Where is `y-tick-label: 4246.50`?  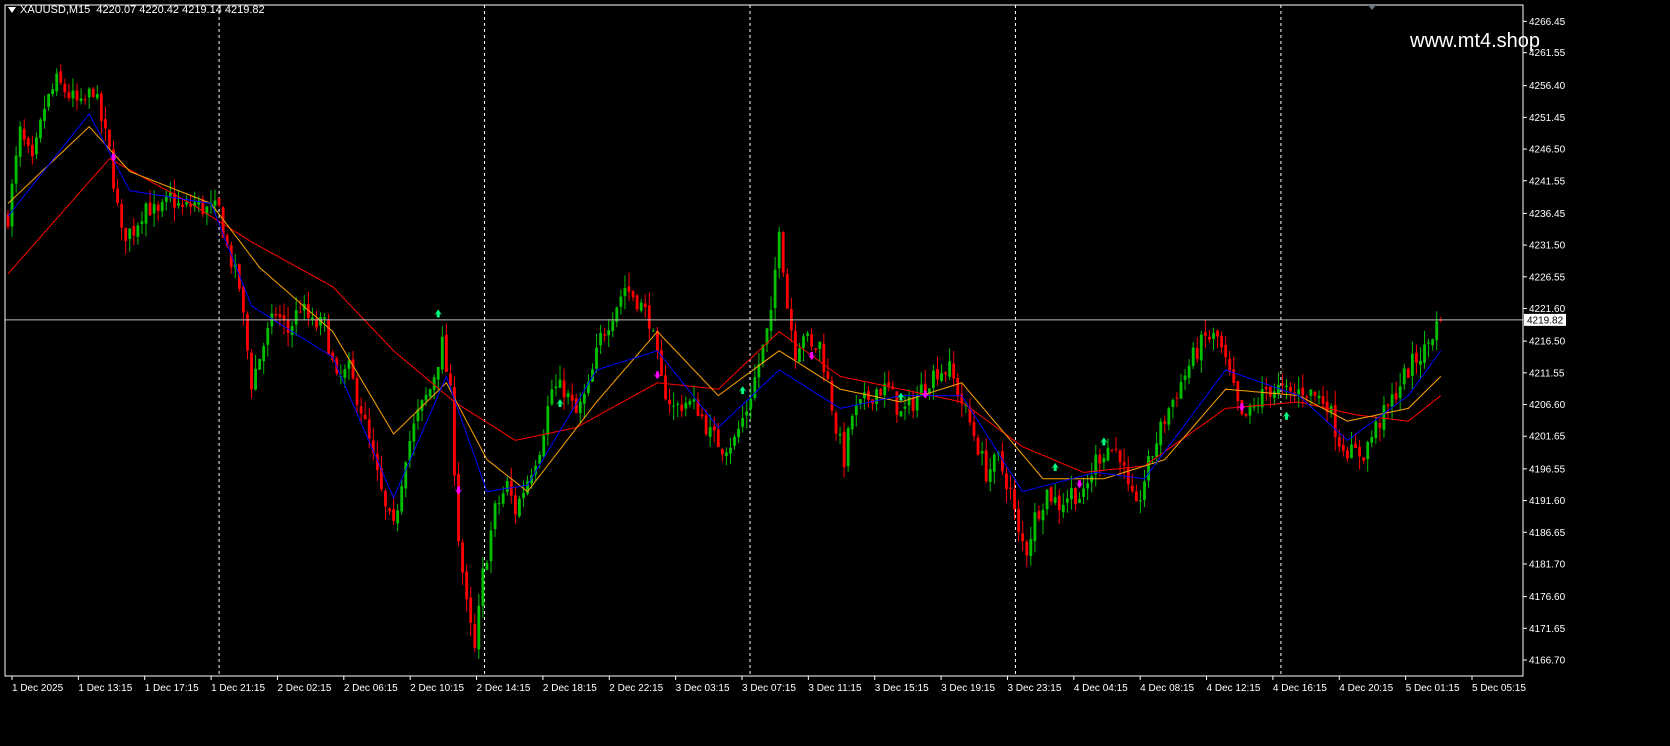
y-tick-label: 4246.50 is located at coordinates (1547, 150).